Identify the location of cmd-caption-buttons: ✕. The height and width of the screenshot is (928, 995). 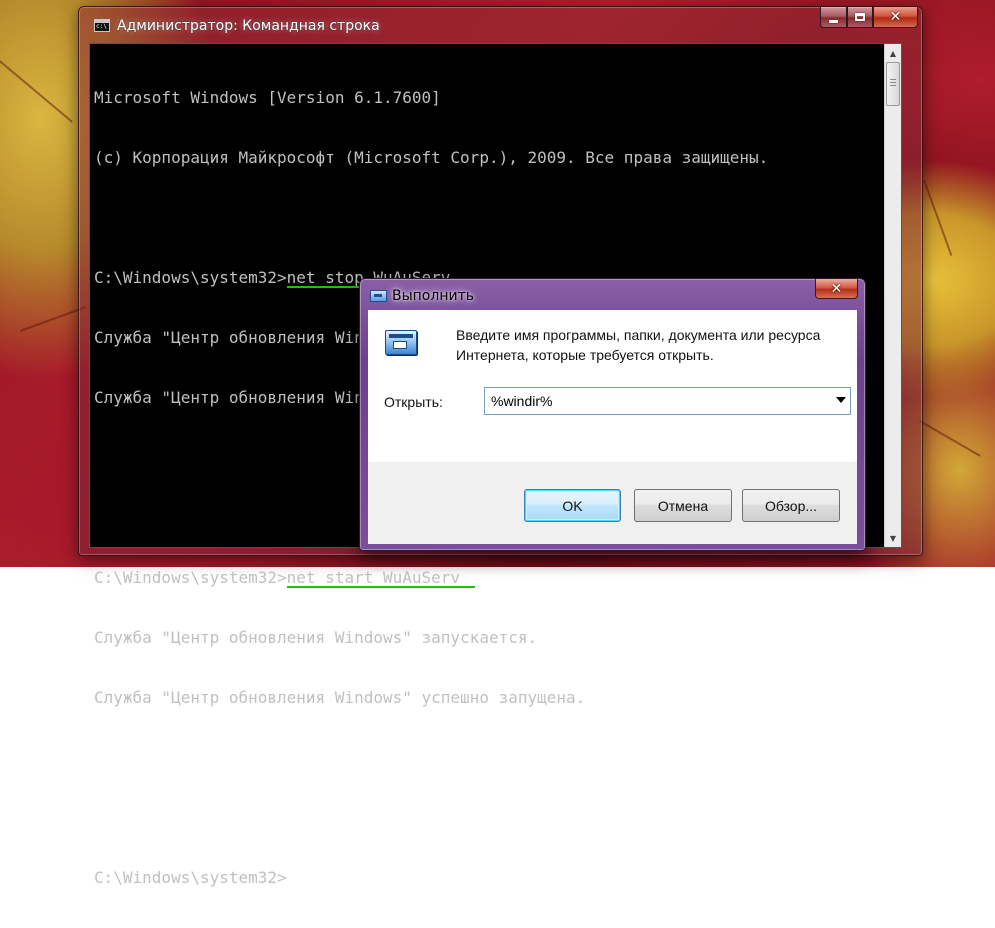
(869, 19).